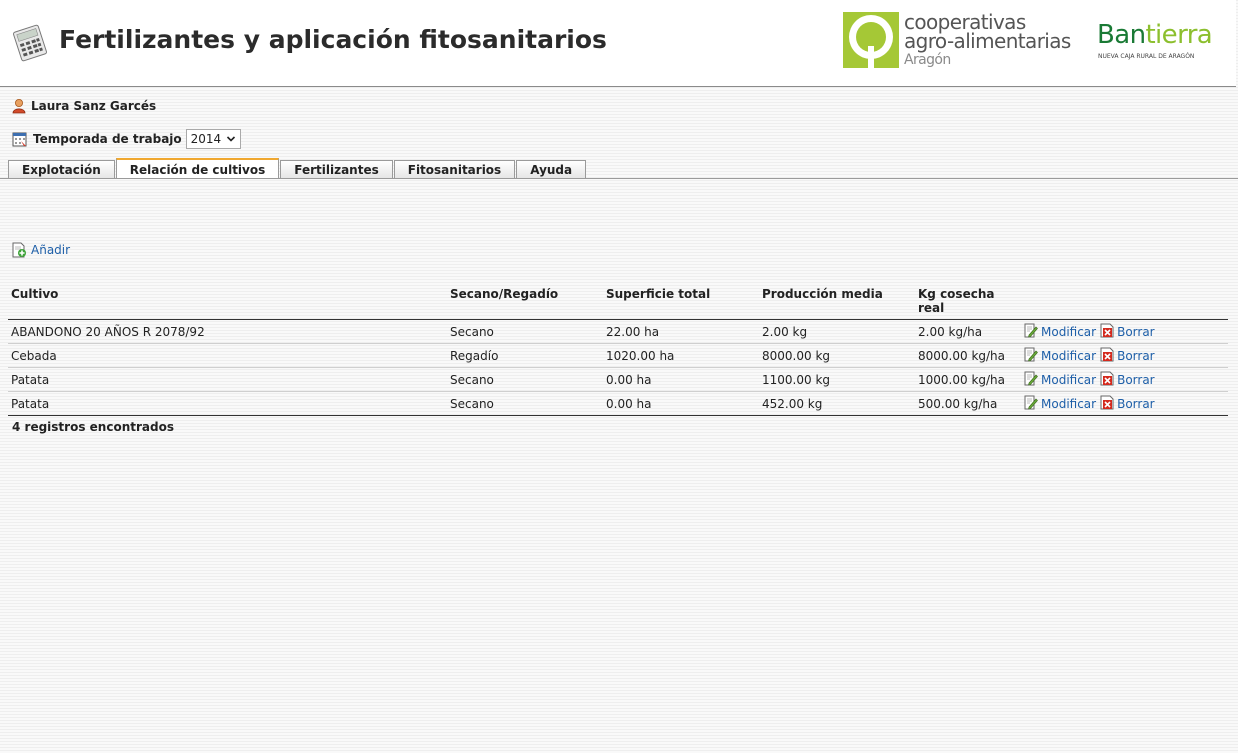 The height and width of the screenshot is (753, 1238). Describe the element at coordinates (1124, 301) in the screenshot. I see `header-actions` at that location.